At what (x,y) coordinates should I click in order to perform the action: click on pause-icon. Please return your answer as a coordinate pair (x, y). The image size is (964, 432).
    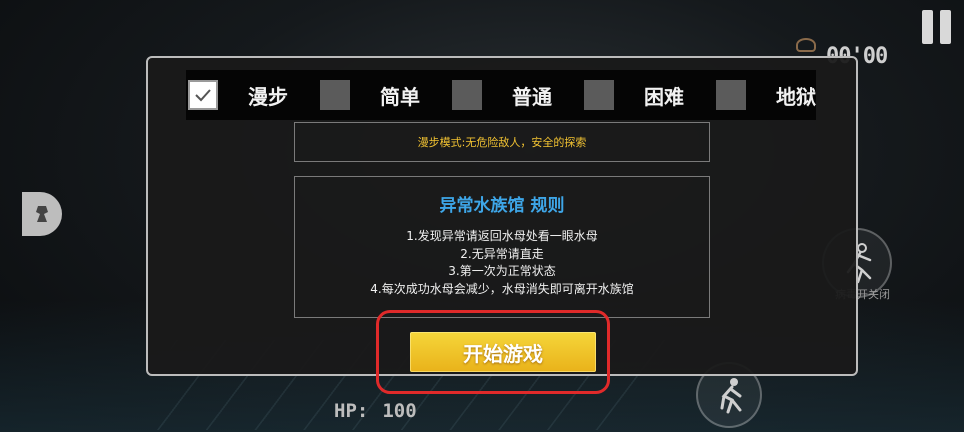
    Looking at the image, I should click on (927, 27).